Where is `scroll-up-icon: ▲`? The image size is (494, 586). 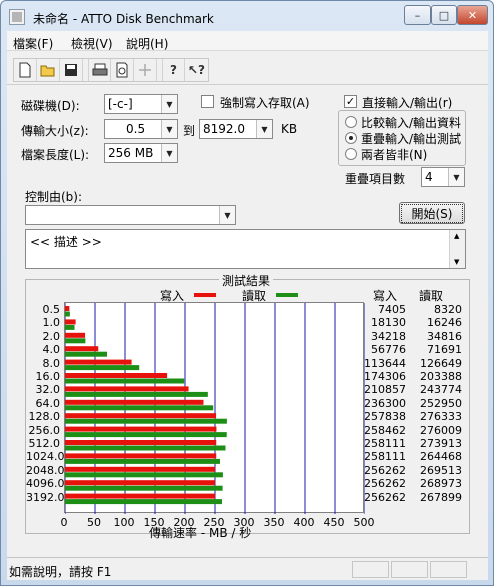 scroll-up-icon: ▲ is located at coordinates (456, 236).